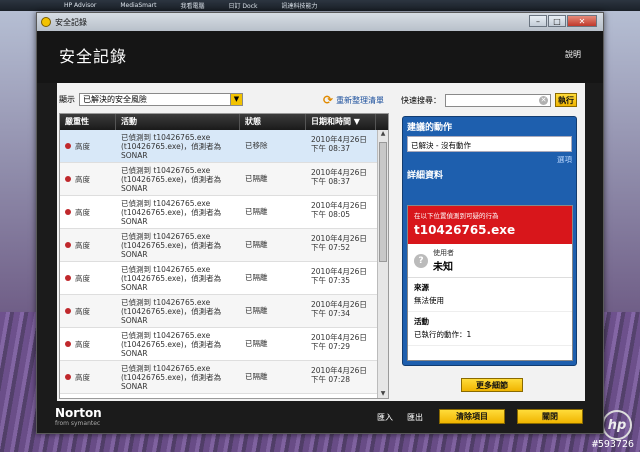 The height and width of the screenshot is (452, 640). I want to click on datetime-cell: 2010年4月26日 下午 07:35, so click(341, 278).